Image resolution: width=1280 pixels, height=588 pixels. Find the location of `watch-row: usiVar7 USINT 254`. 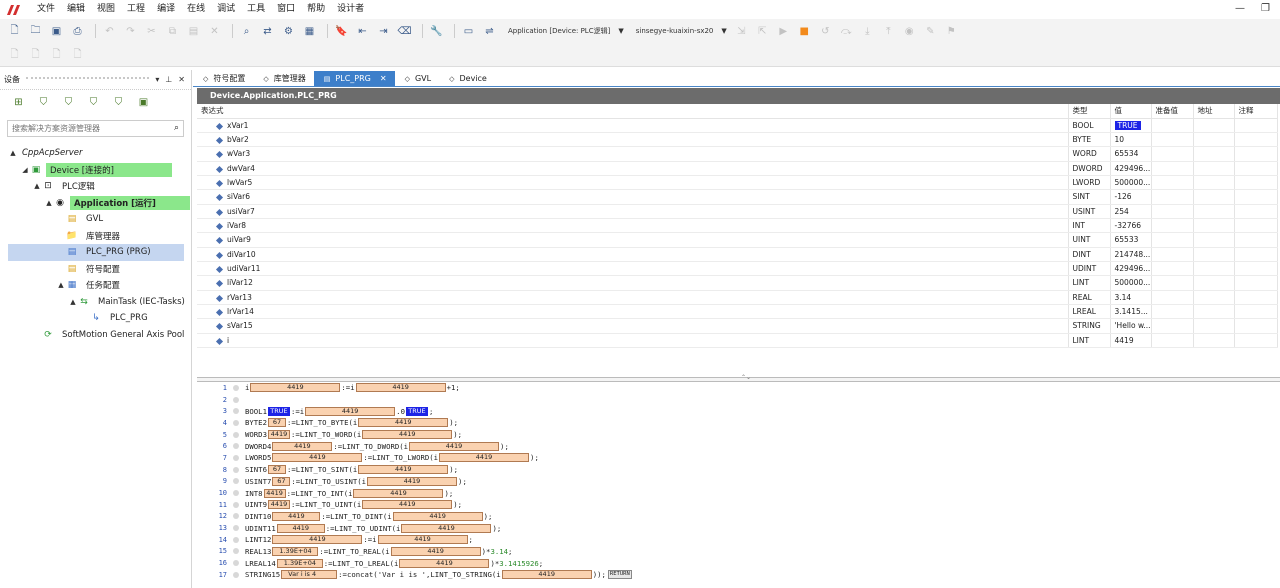

watch-row: usiVar7 USINT 254 is located at coordinates (737, 211).